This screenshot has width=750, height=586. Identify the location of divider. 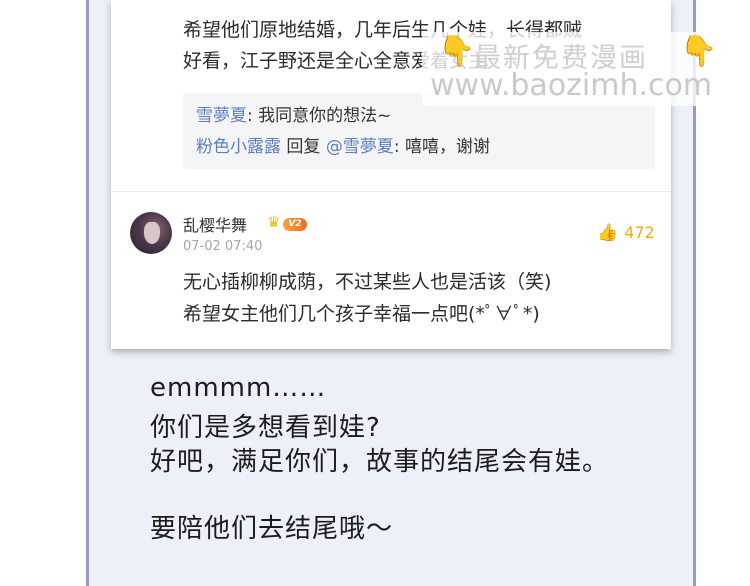
(391, 191).